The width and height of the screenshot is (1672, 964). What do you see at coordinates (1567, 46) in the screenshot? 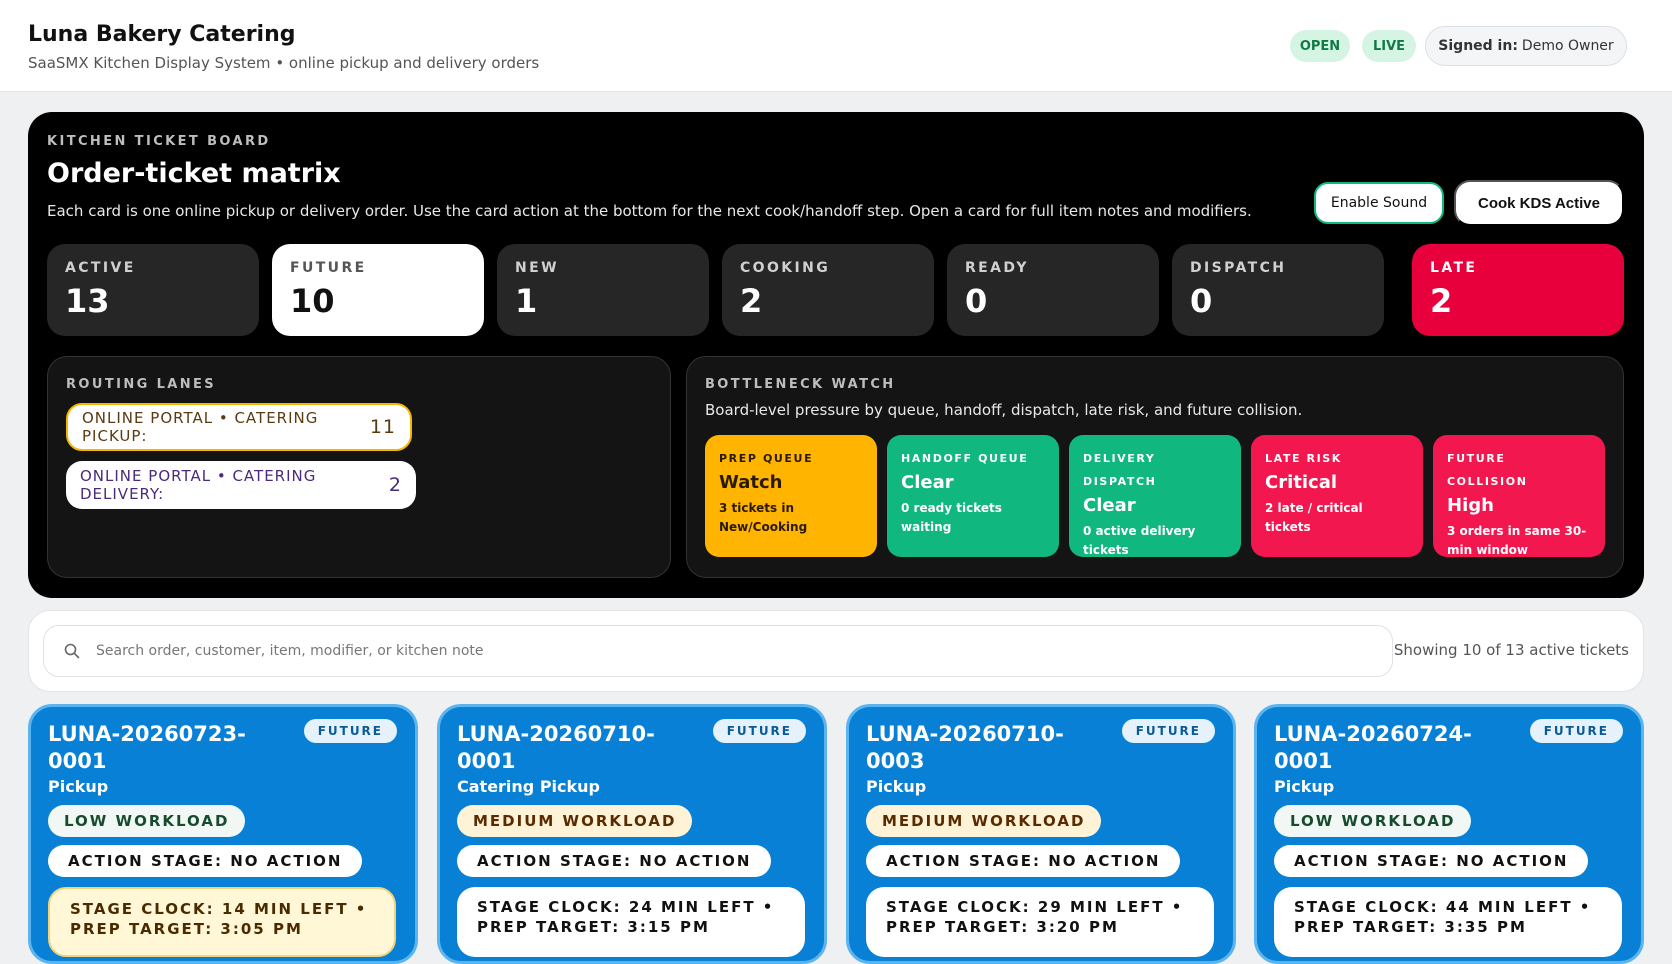
I see `signed-in-user: Demo Owner` at bounding box center [1567, 46].